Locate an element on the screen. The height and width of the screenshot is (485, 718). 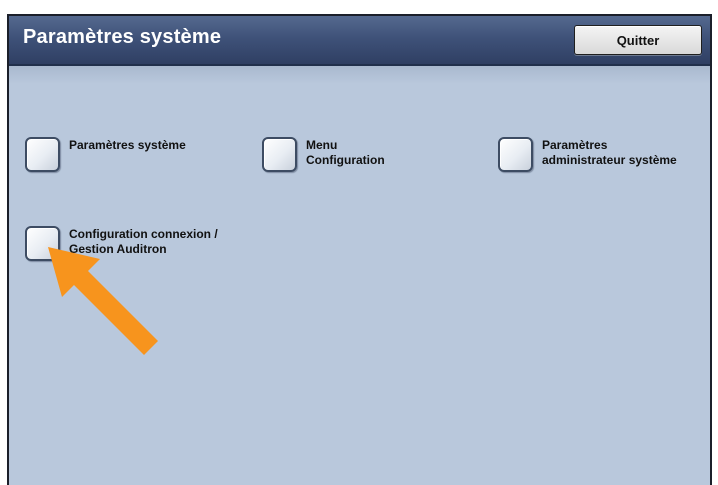
option-menu-configuration: Menu Configuration is located at coordinates (323, 154).